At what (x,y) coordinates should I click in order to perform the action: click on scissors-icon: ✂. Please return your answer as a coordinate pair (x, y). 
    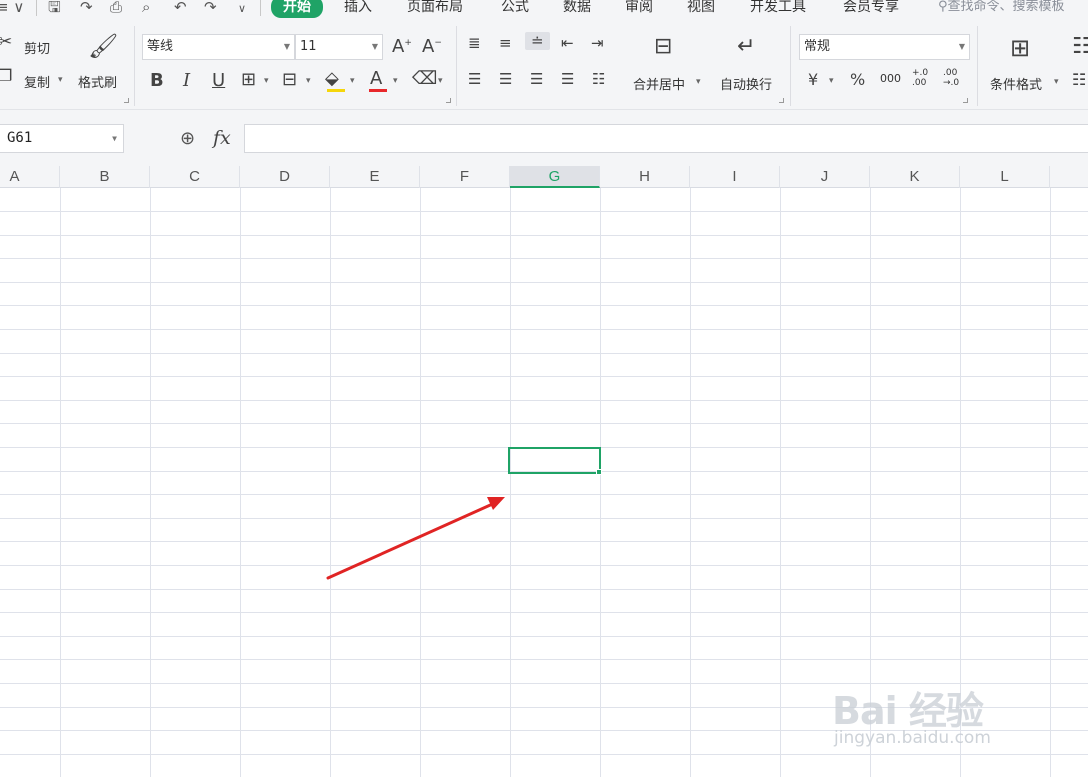
    Looking at the image, I should click on (6, 42).